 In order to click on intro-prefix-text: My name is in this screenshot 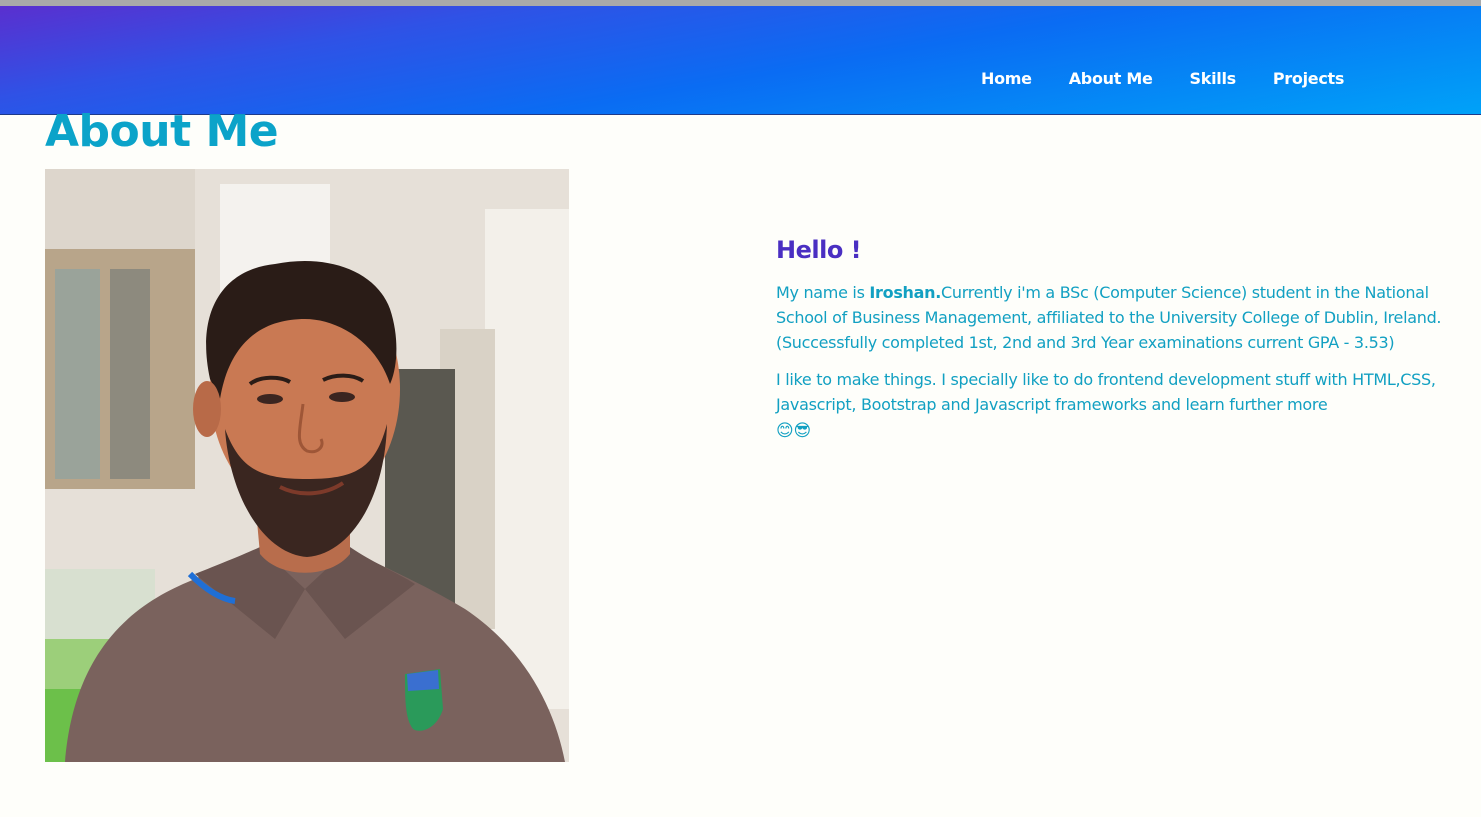, I will do `click(823, 292)`.